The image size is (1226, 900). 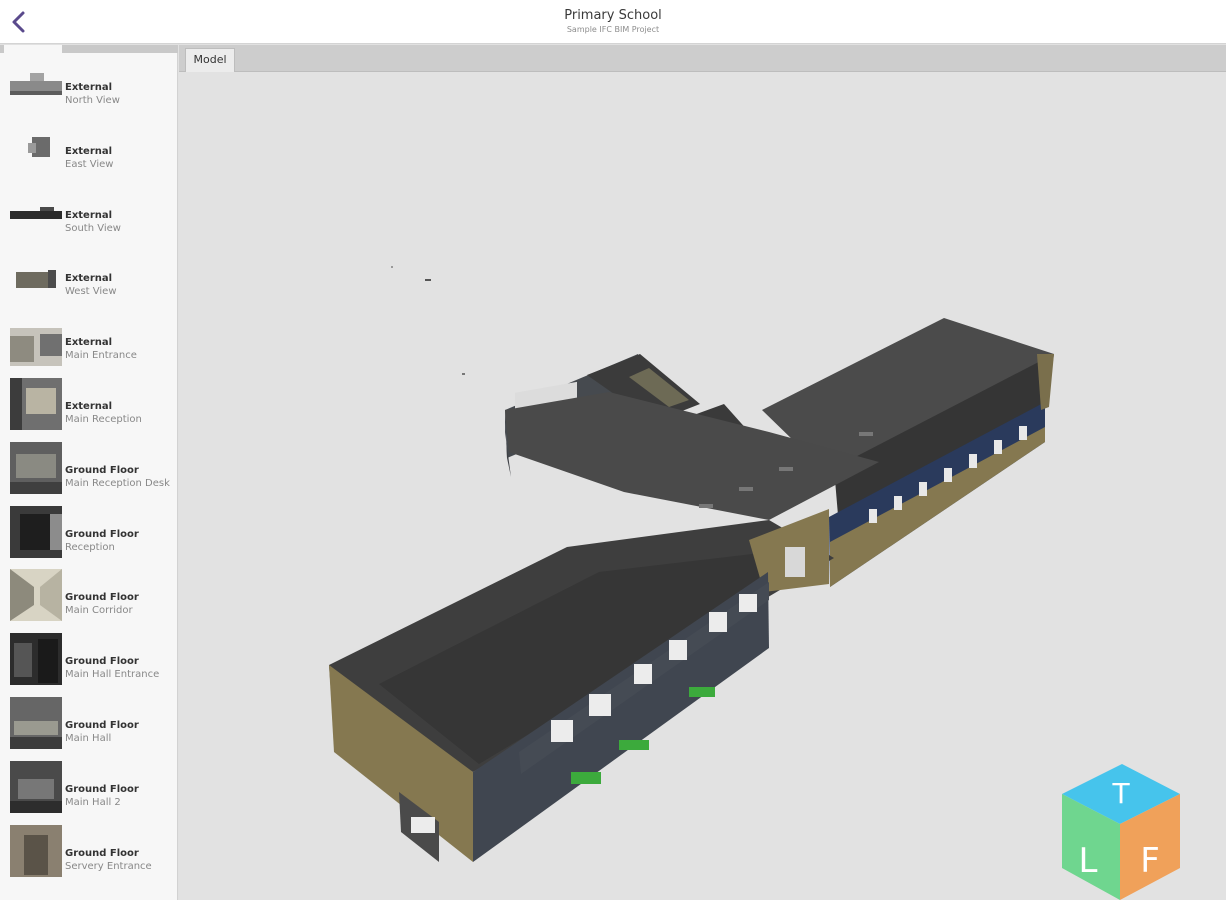 I want to click on view-name: Servery Entrance, so click(x=108, y=866).